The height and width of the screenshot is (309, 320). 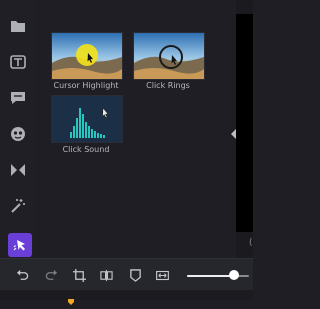 I want to click on left-icon-rail, so click(x=18, y=129).